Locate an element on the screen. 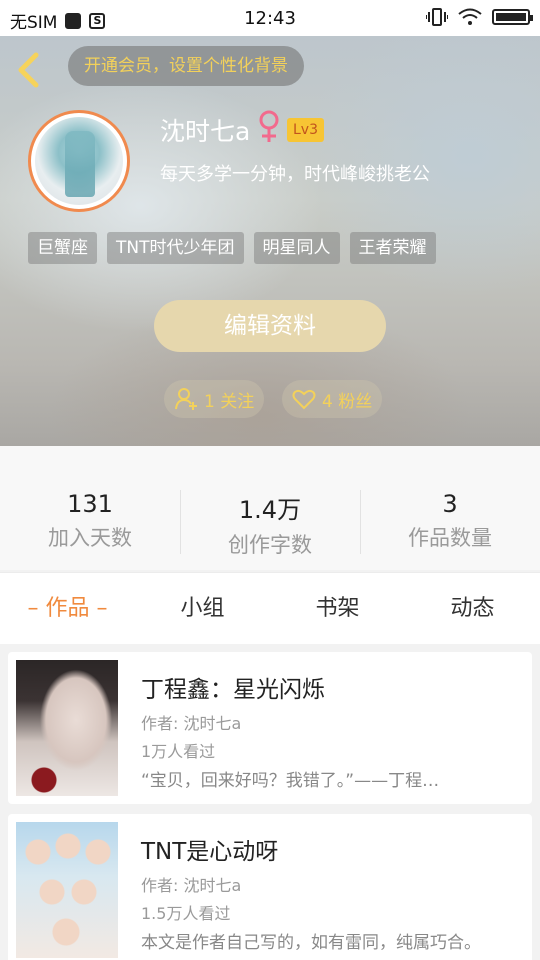  back-arrow-icon is located at coordinates (29, 70).